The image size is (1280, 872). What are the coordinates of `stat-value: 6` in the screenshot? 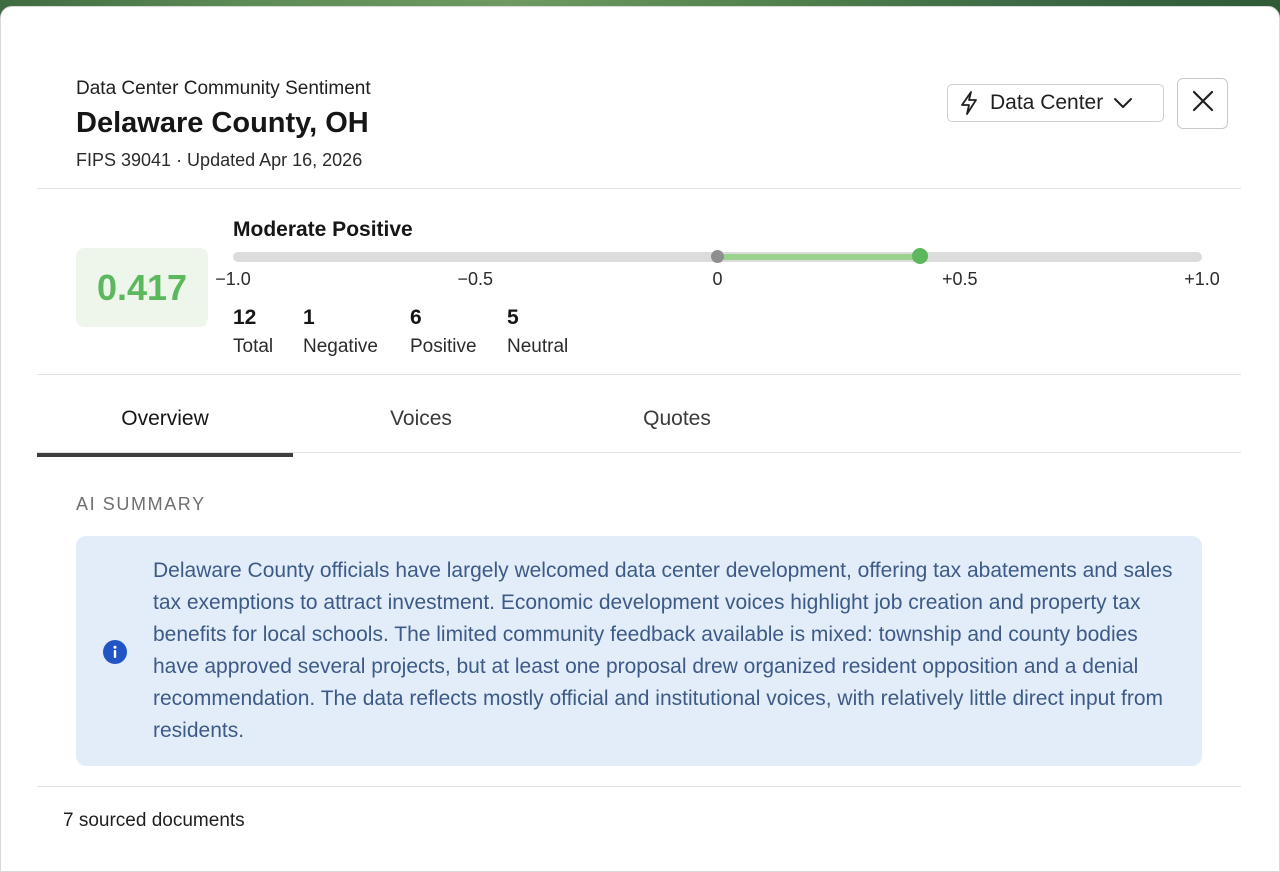 It's located at (416, 317).